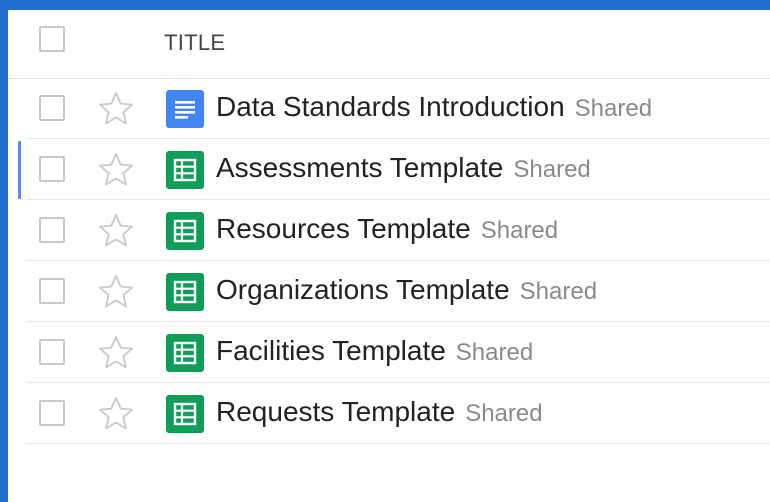 The height and width of the screenshot is (502, 770). I want to click on file-row-facilities-template: Facilities Template Shared, so click(398, 352).